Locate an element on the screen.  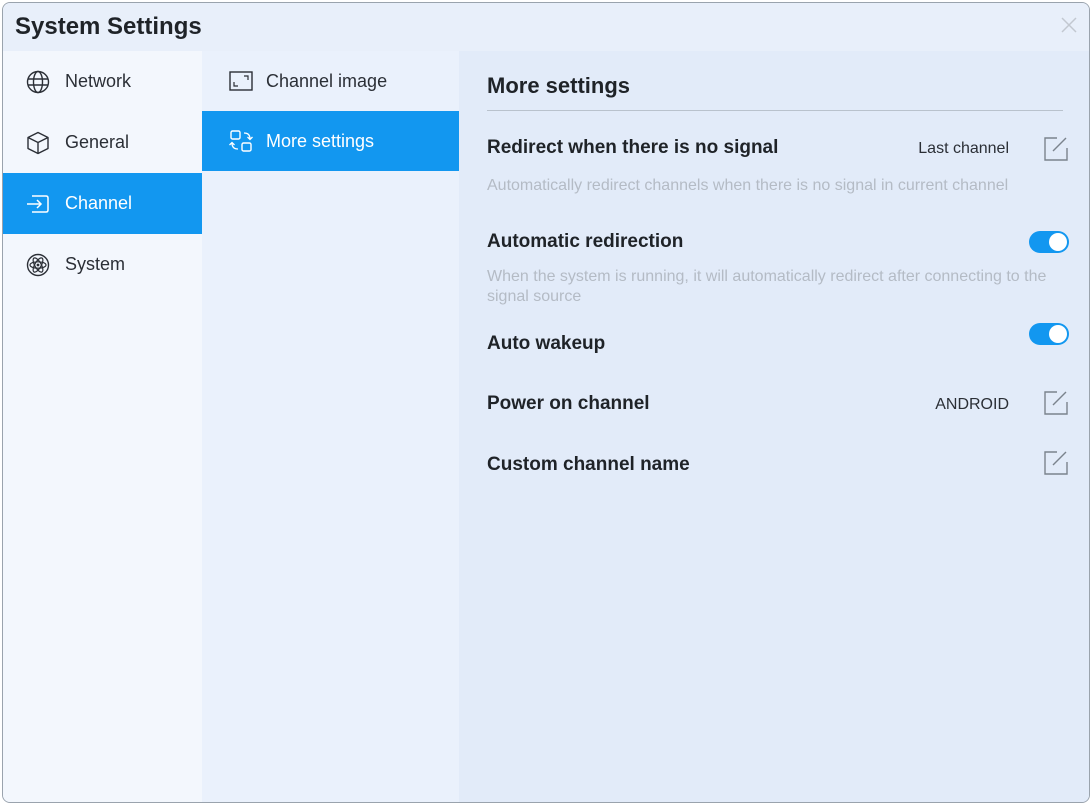
section-title: More settings is located at coordinates (559, 85).